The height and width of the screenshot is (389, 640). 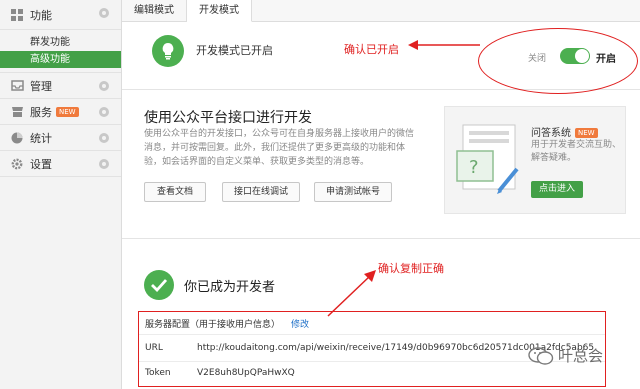 I want to click on sidebar-item-advanced: 高级功能, so click(x=60, y=59).